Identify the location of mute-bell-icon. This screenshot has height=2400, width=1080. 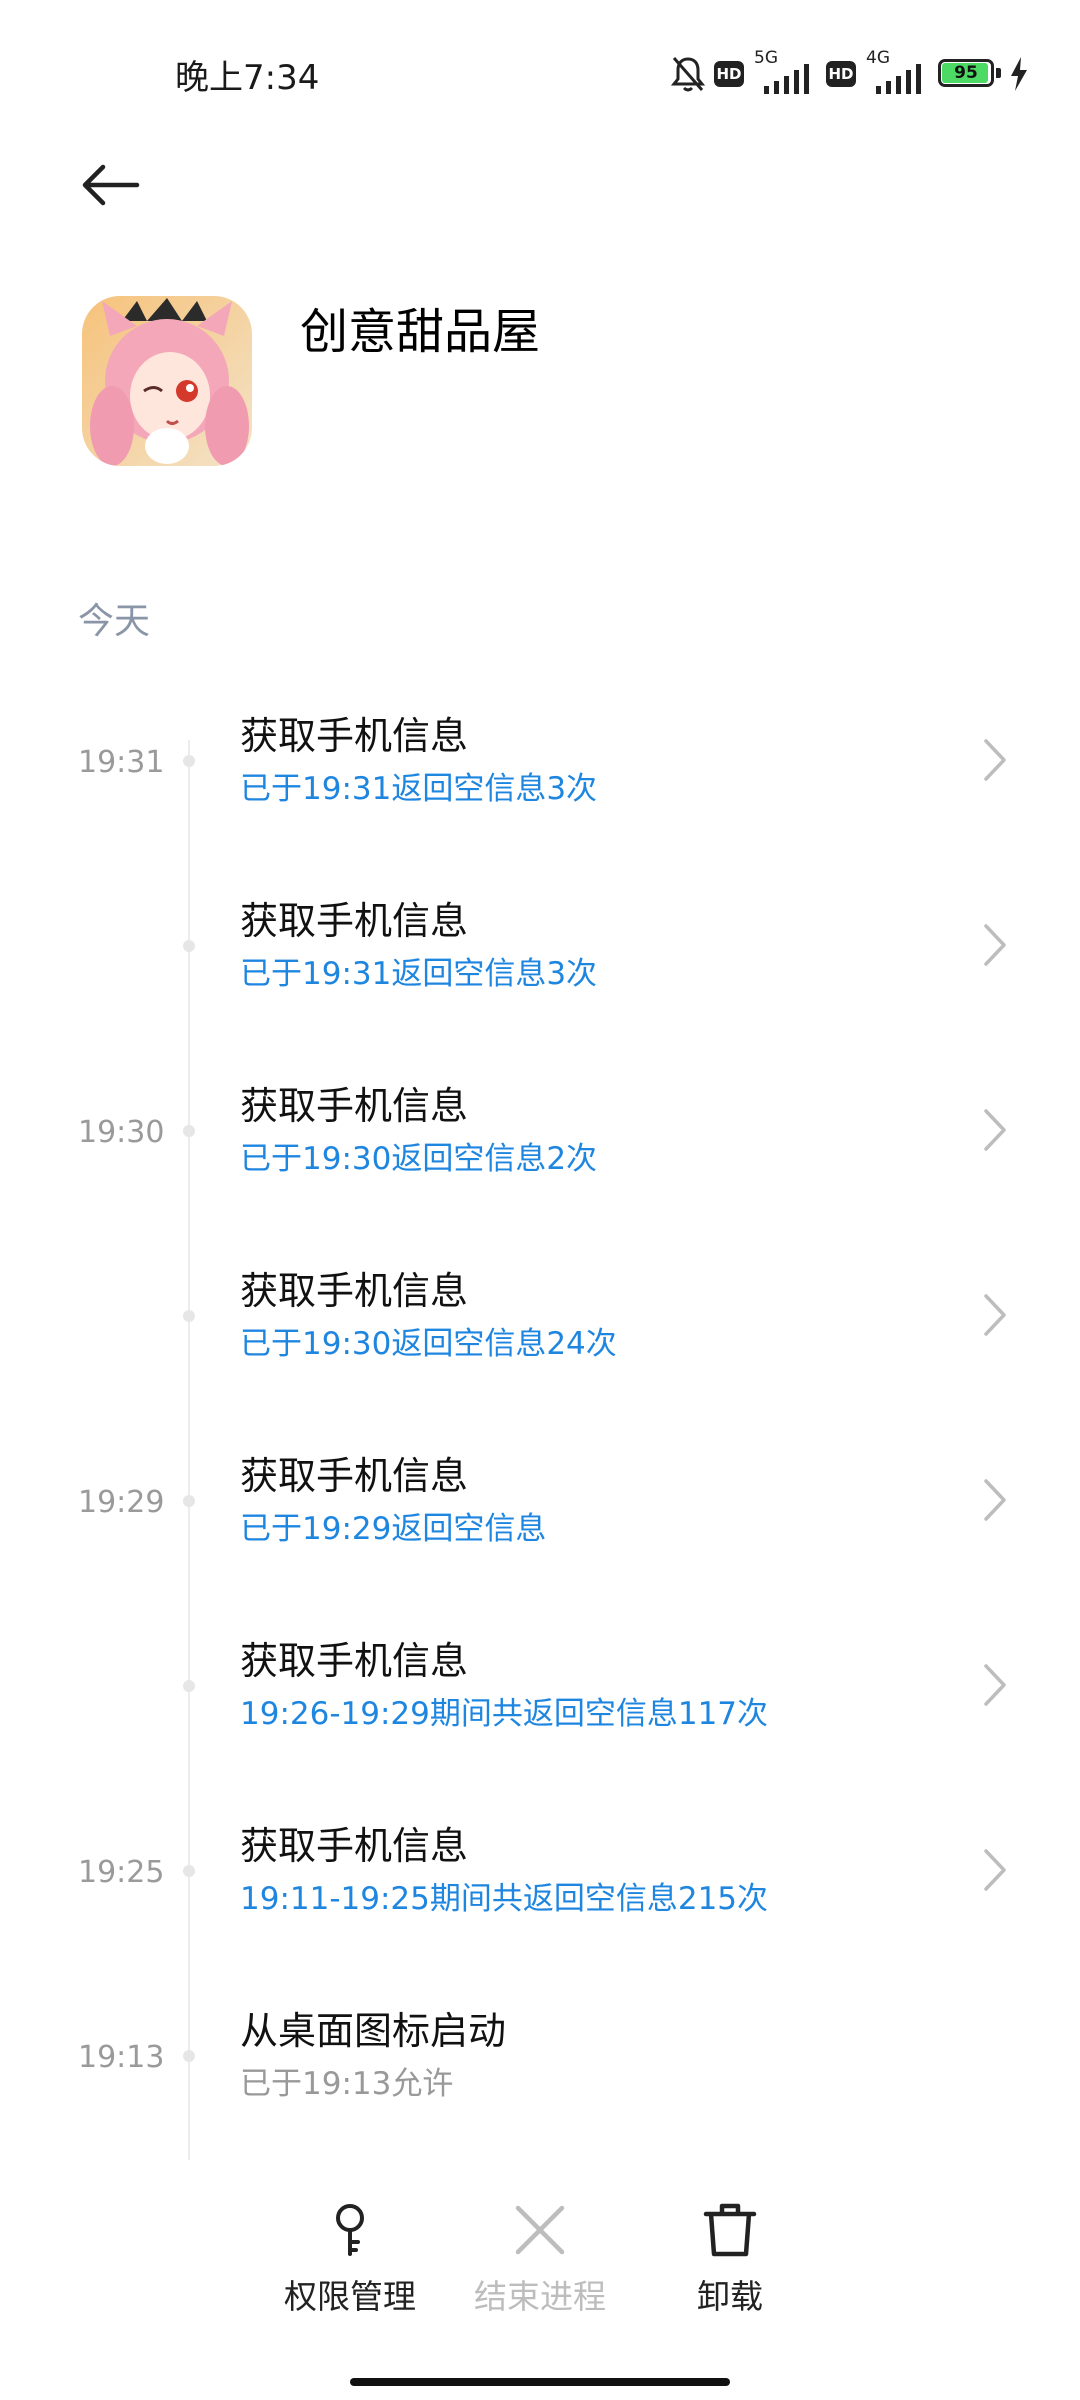
(688, 74).